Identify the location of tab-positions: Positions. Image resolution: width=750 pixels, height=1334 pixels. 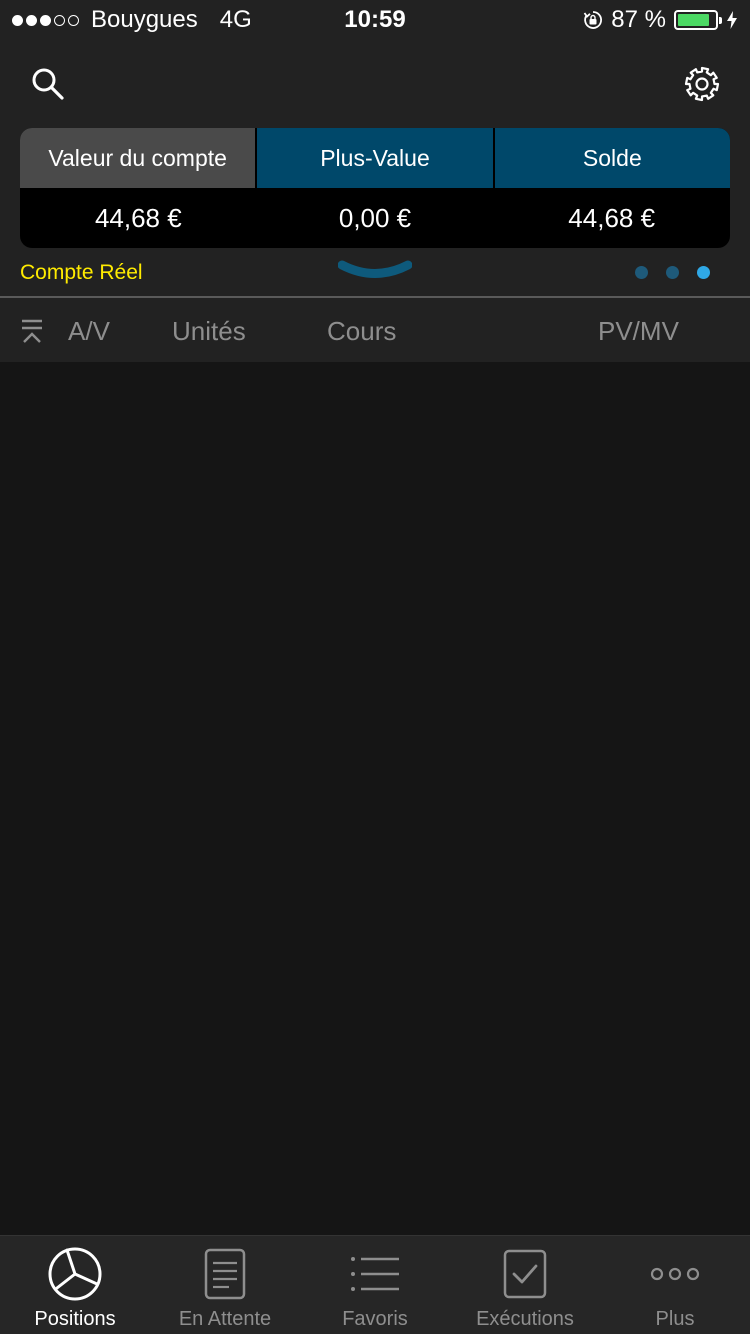
(75, 1285).